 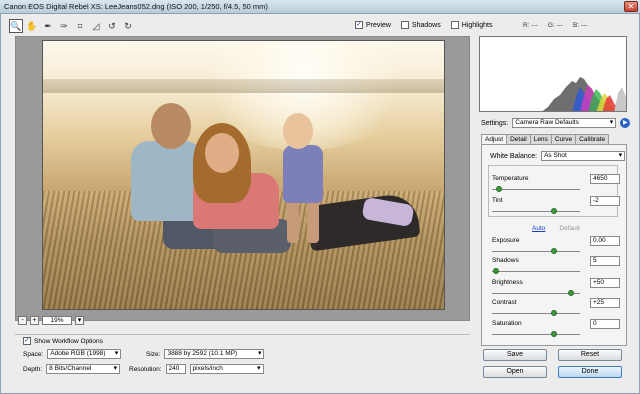 What do you see at coordinates (32, 26) in the screenshot?
I see `hand-icon: ✋` at bounding box center [32, 26].